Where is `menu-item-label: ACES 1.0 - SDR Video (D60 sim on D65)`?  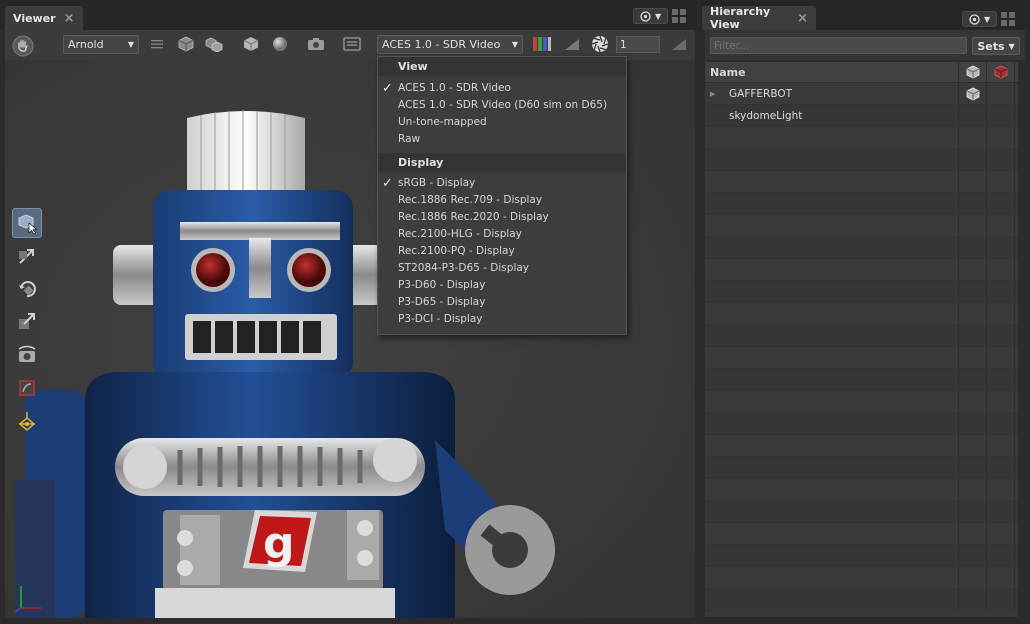 menu-item-label: ACES 1.0 - SDR Video (D60 sim on D65) is located at coordinates (503, 105).